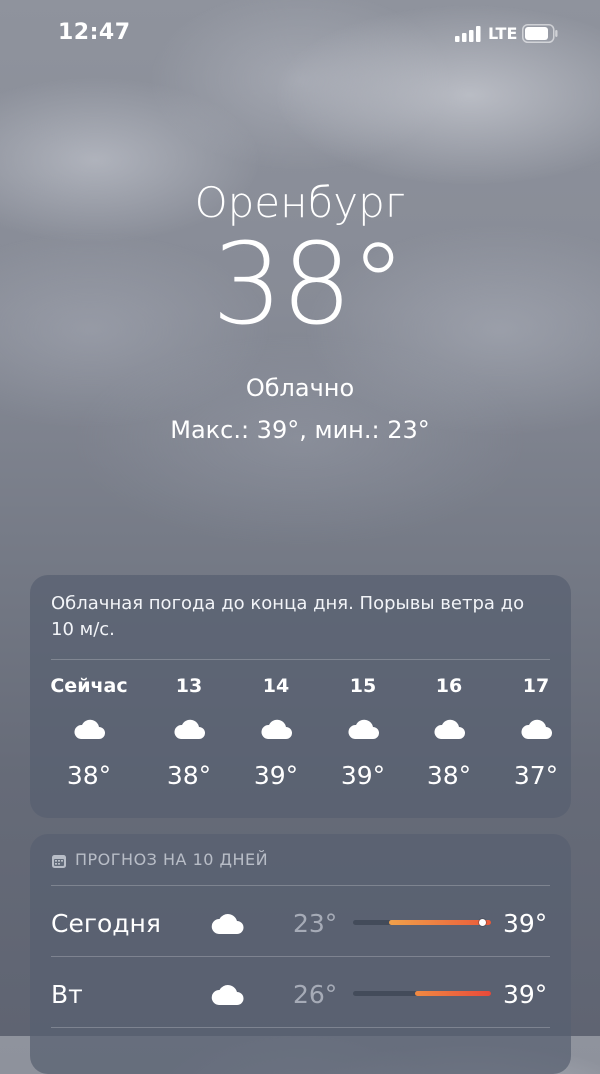 This screenshot has height=1074, width=600. What do you see at coordinates (363, 686) in the screenshot?
I see `hour-label: 15` at bounding box center [363, 686].